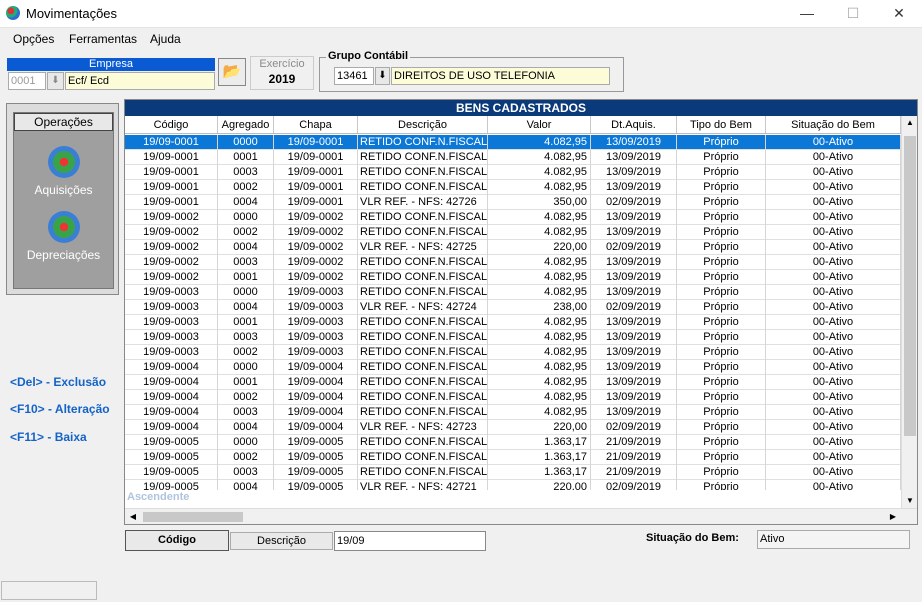 The image size is (922, 602). I want to click on cell-agregado: 0000, so click(246, 217).